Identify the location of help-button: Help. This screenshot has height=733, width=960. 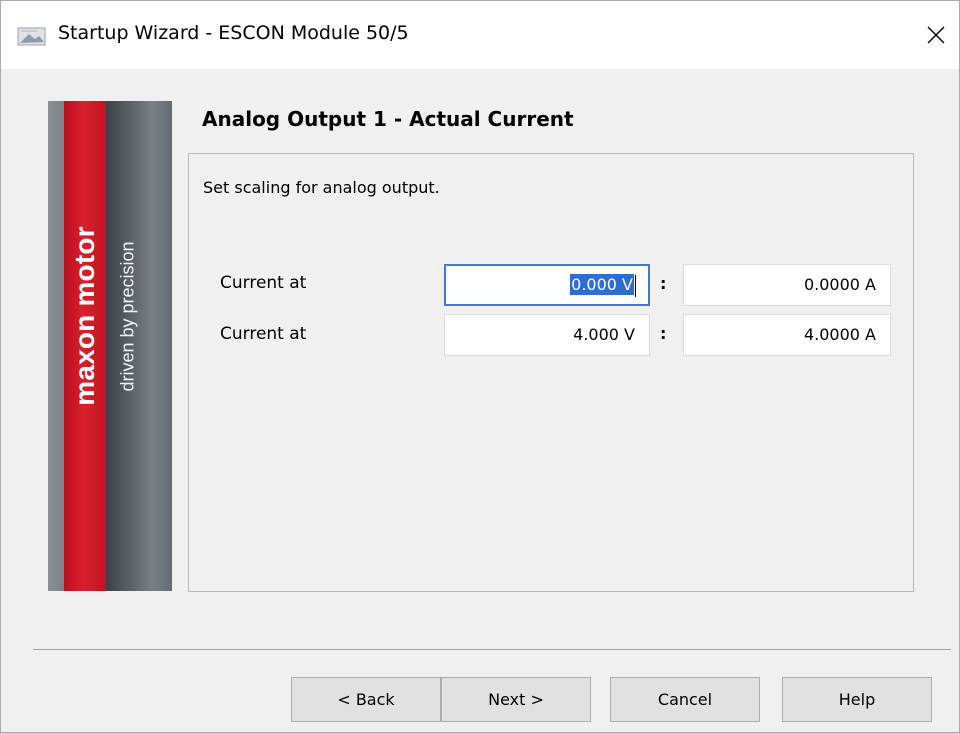
(857, 699).